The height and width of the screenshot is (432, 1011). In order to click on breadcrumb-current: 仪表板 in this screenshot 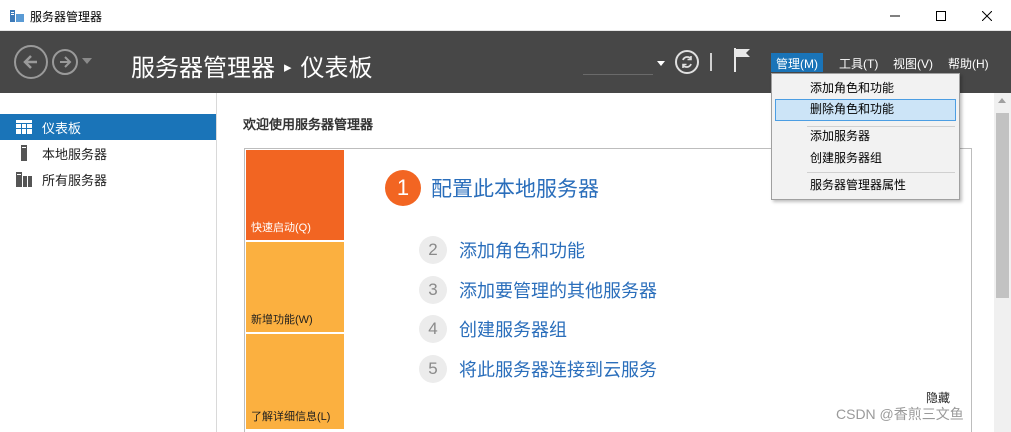, I will do `click(336, 68)`.